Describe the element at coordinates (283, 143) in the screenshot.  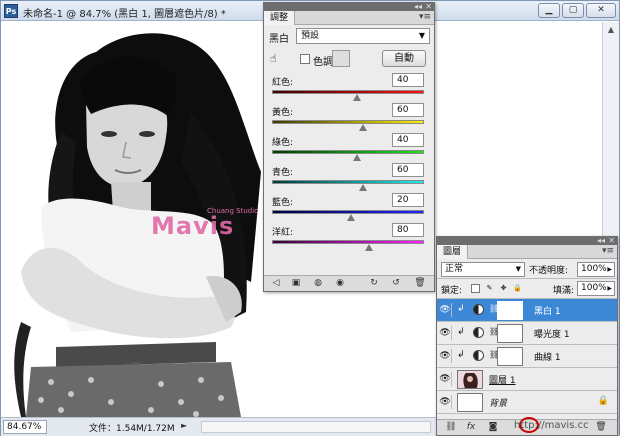
I see `slider-label: 綠色:` at that location.